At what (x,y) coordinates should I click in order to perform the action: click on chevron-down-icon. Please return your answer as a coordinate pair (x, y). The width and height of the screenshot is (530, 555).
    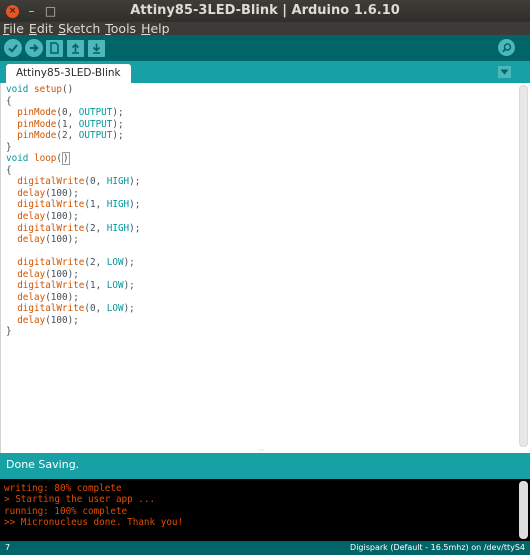
    Looking at the image, I should click on (504, 72).